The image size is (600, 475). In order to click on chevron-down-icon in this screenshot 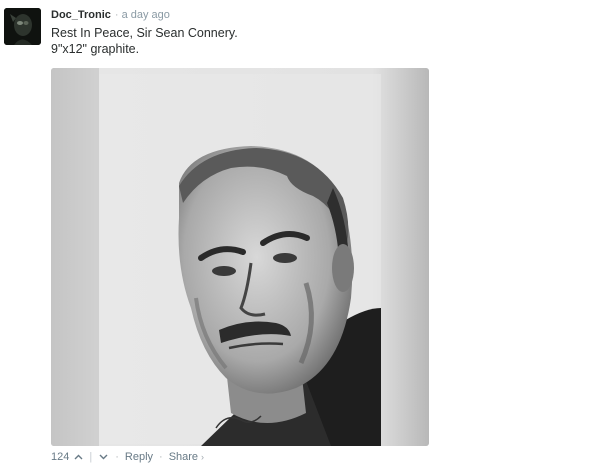, I will do `click(103, 457)`.